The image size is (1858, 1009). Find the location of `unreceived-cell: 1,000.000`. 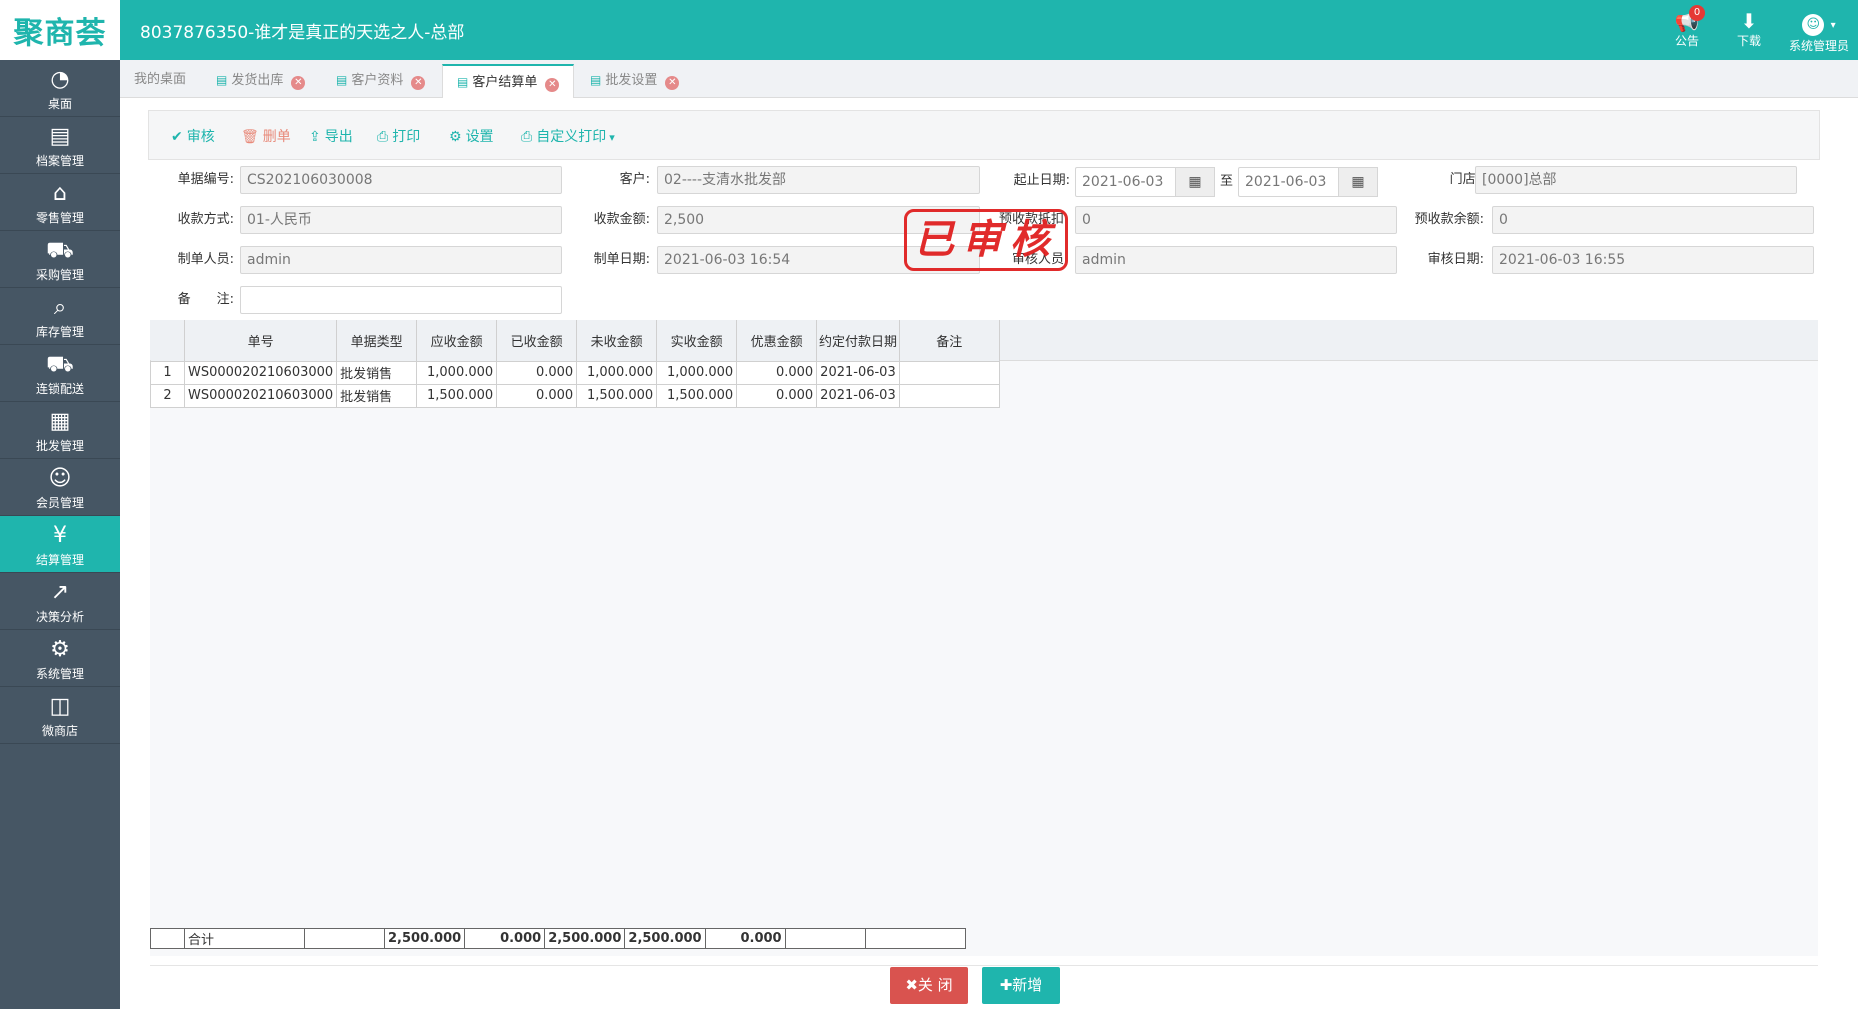

unreceived-cell: 1,000.000 is located at coordinates (617, 372).